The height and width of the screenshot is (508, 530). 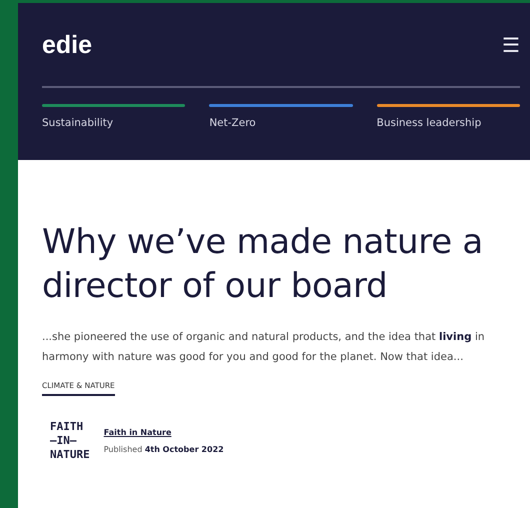 I want to click on nav-link: Sustainability, so click(x=114, y=116).